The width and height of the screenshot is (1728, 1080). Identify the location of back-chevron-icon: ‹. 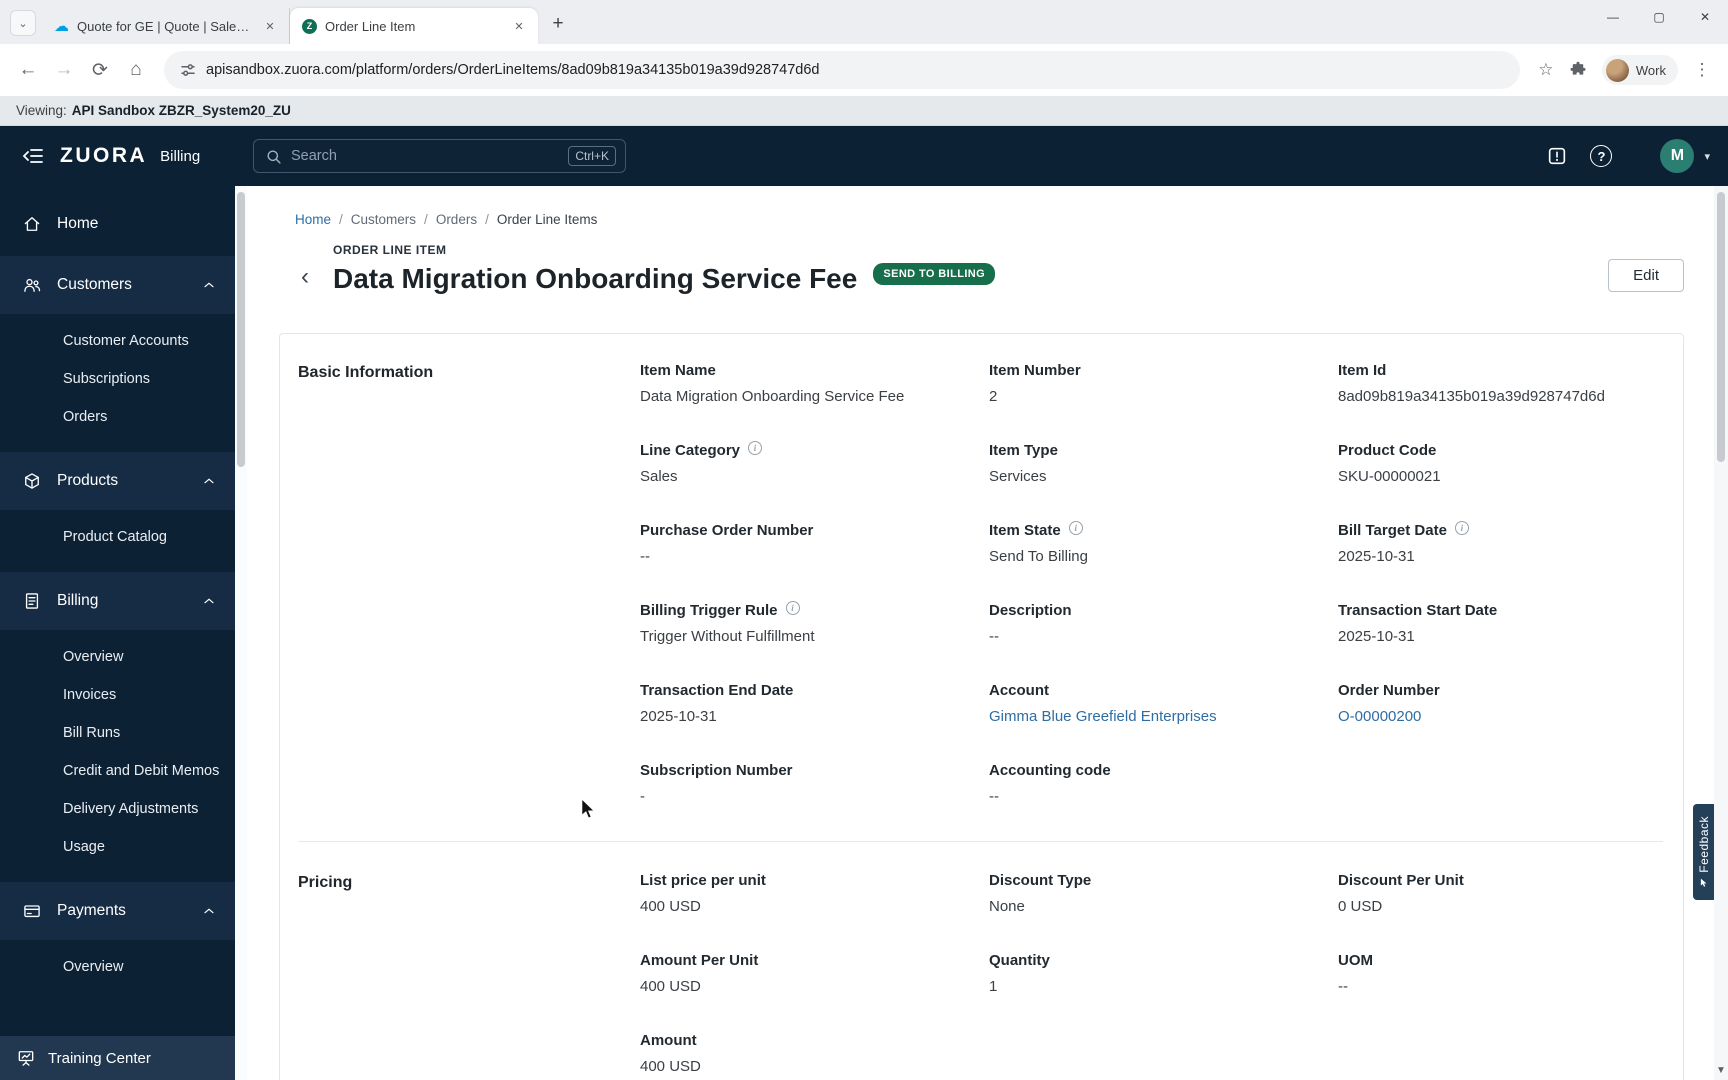
(305, 277).